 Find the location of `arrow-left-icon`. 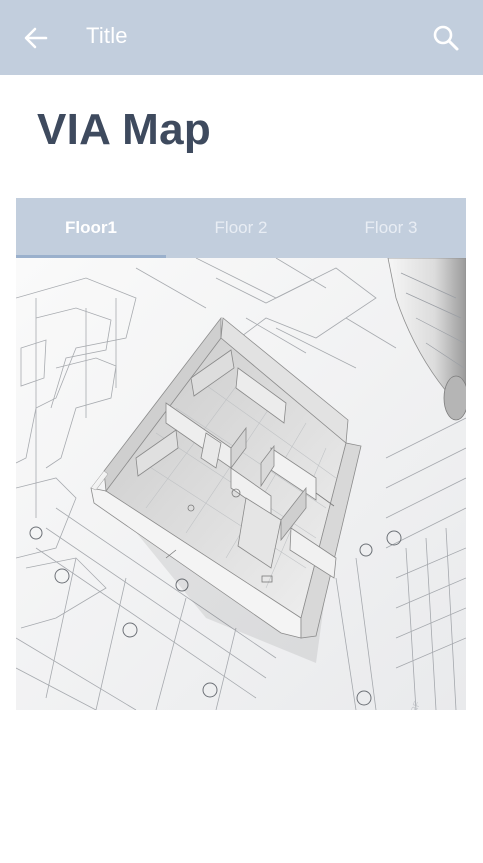

arrow-left-icon is located at coordinates (36, 38).